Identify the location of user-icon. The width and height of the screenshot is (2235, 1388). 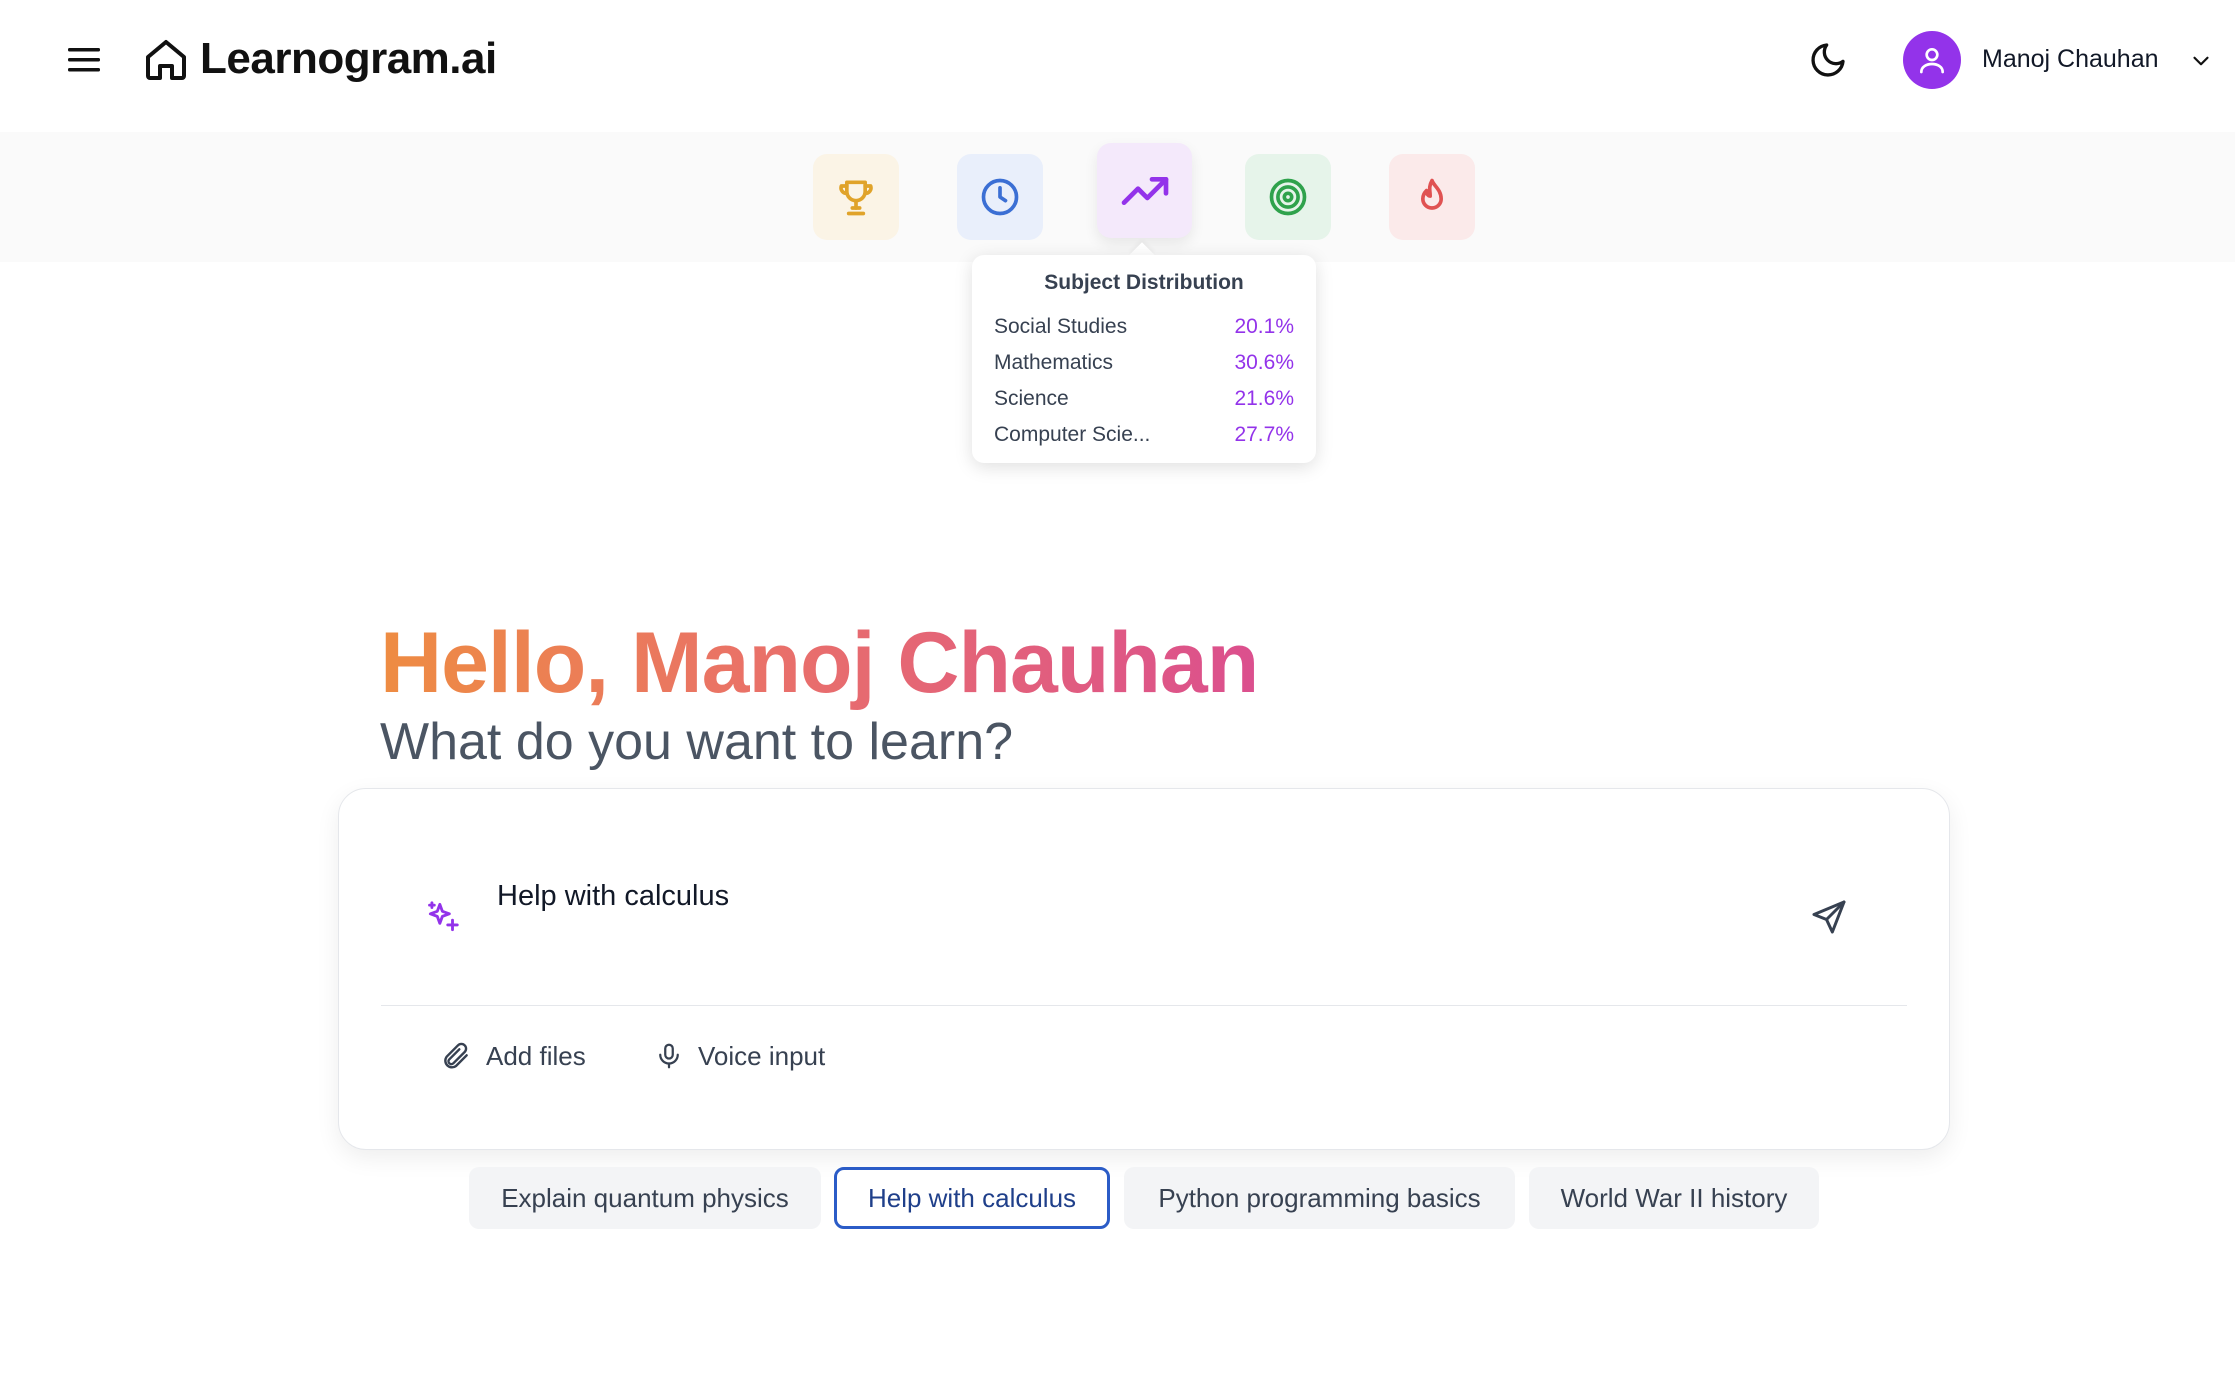
(1932, 61).